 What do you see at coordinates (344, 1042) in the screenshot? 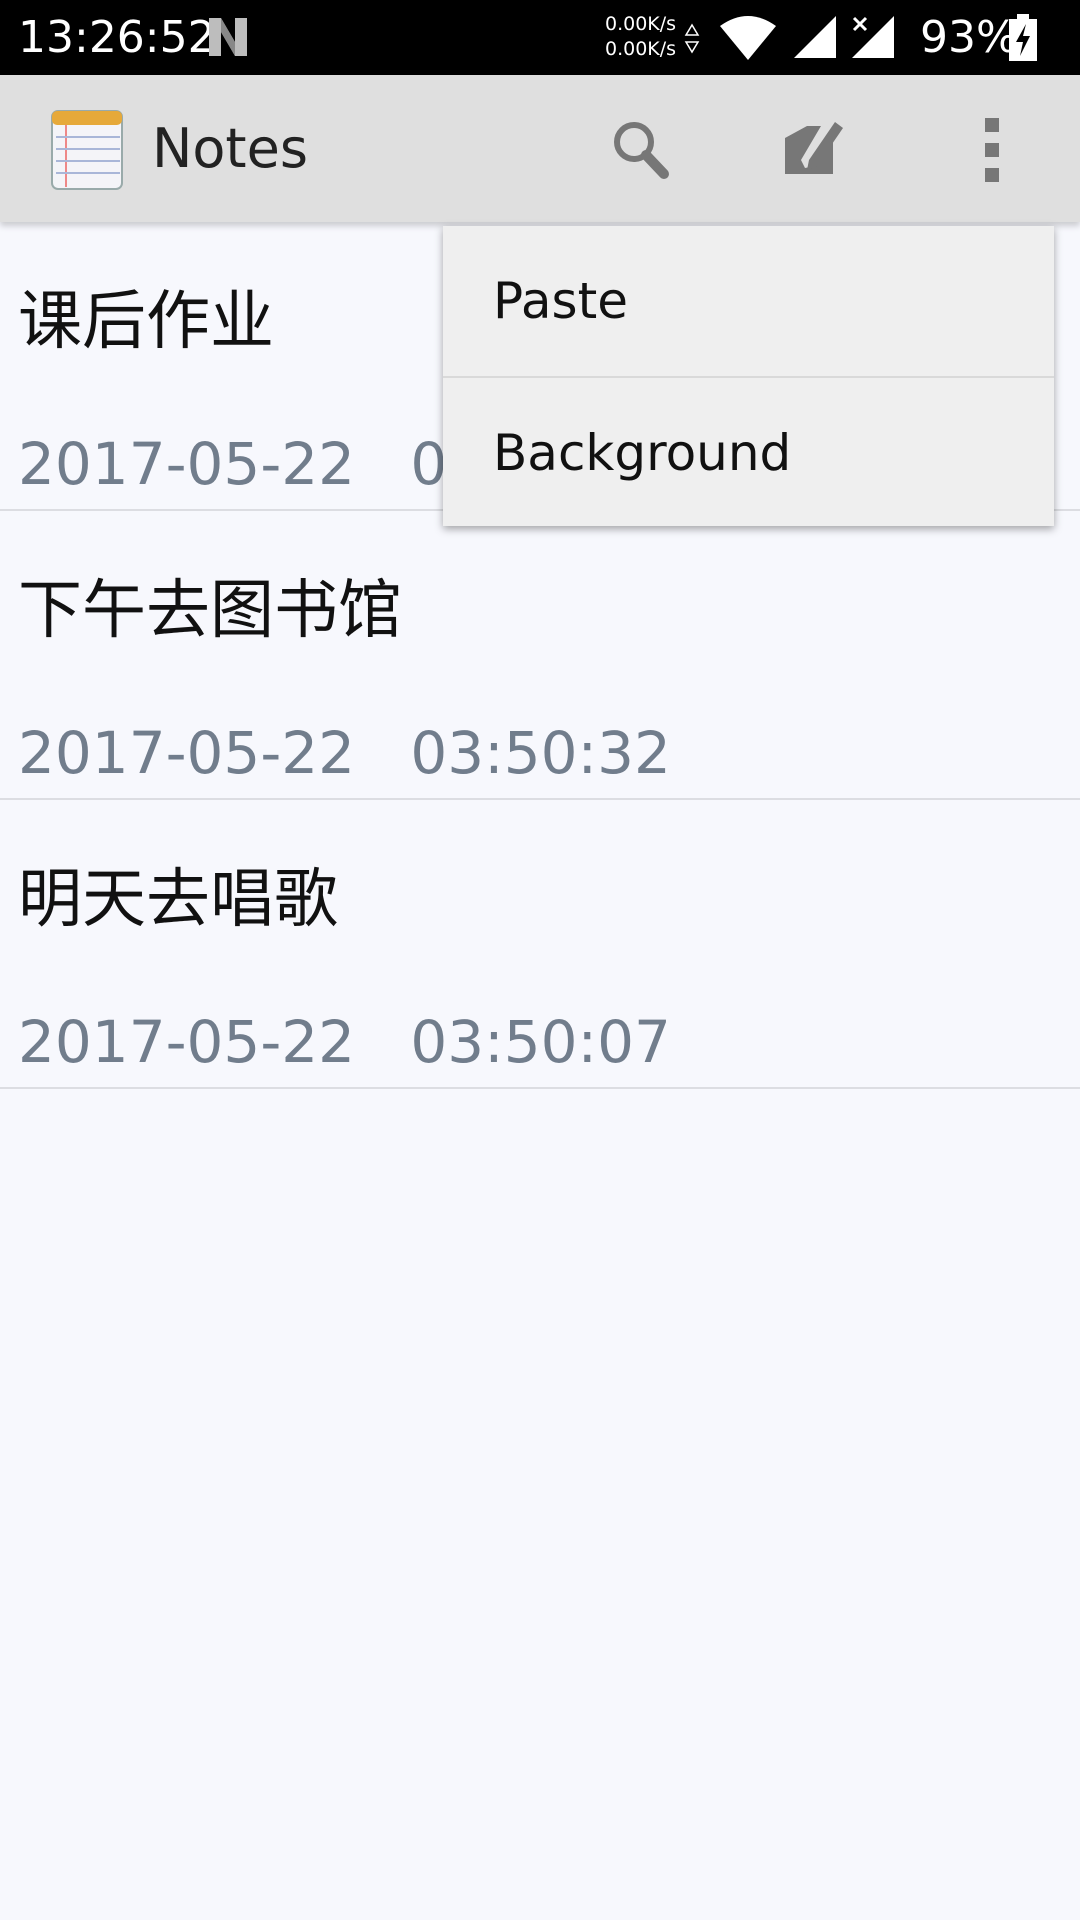
I see `note-date: 2017-05-22 03:50:07` at bounding box center [344, 1042].